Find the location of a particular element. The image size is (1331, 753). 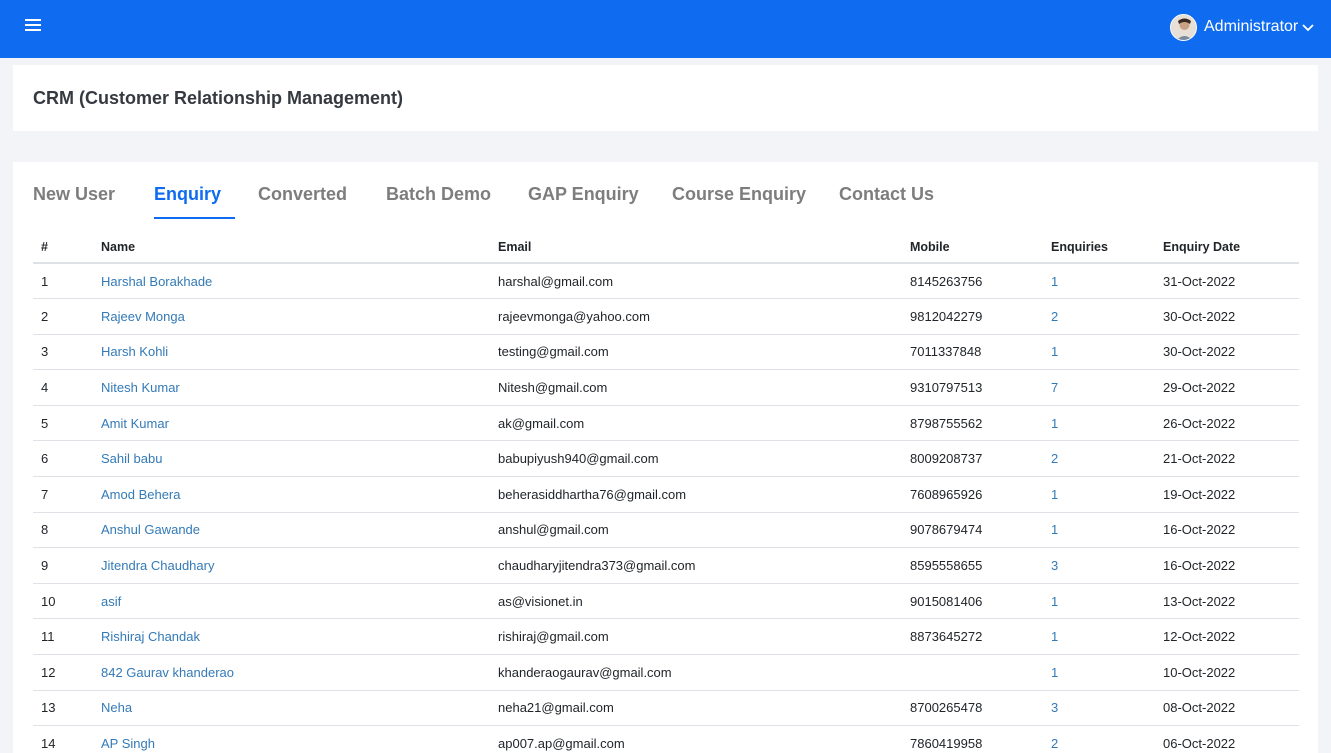

email-cell: Nitesh@gmail.com is located at coordinates (696, 387).